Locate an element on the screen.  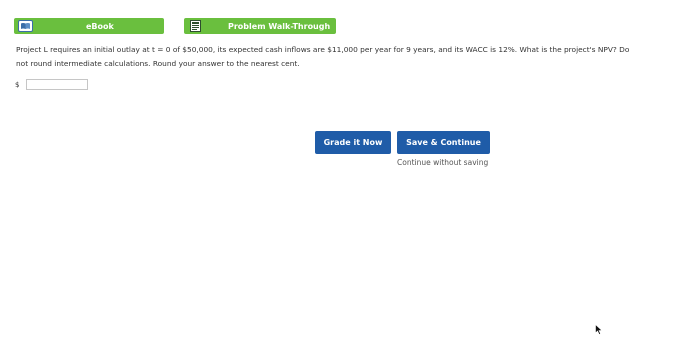
book-icon is located at coordinates (25, 26).